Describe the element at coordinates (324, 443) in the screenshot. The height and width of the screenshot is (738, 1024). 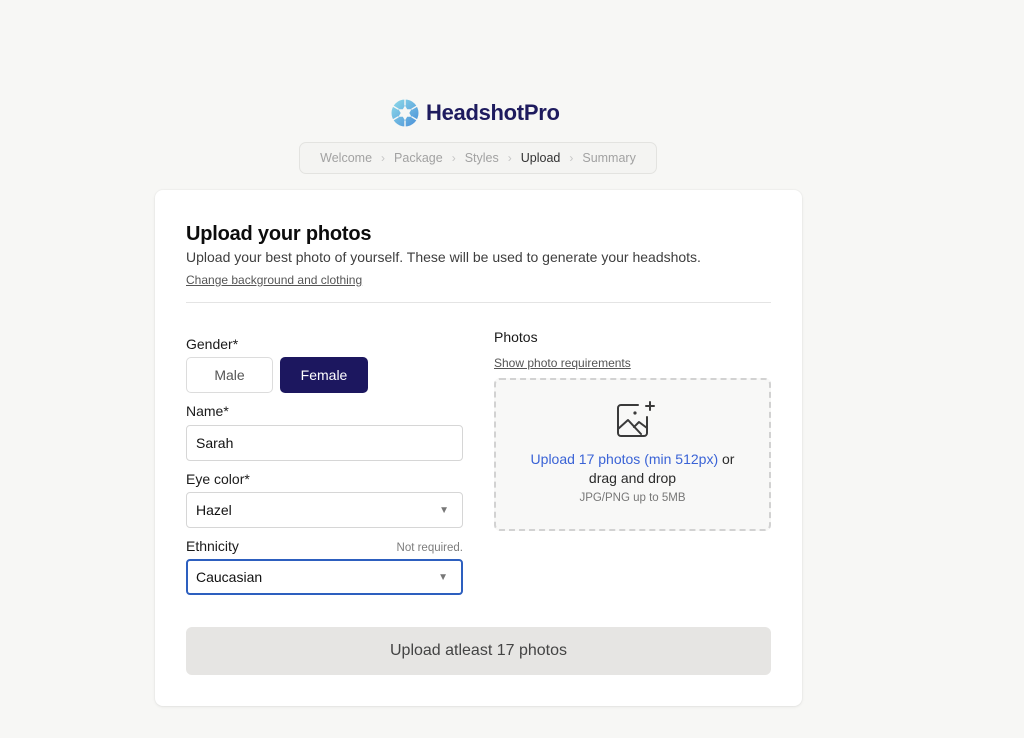
I see `name-input: Sarah` at that location.